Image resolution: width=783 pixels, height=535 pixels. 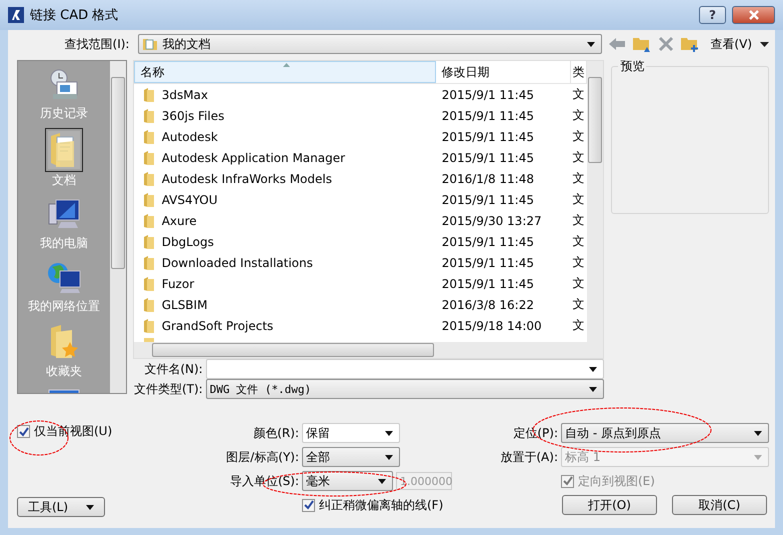 I want to click on date-cell-text: 2016/3/8 16:22, so click(x=487, y=305).